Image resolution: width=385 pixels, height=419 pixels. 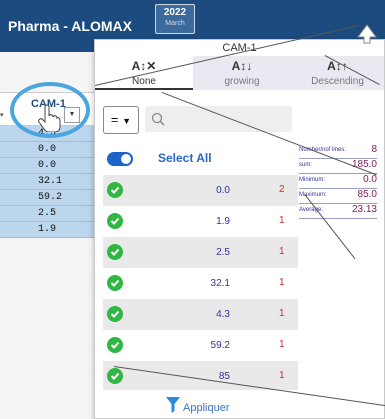 What do you see at coordinates (185, 158) in the screenshot?
I see `select-all-label: Select All` at bounding box center [185, 158].